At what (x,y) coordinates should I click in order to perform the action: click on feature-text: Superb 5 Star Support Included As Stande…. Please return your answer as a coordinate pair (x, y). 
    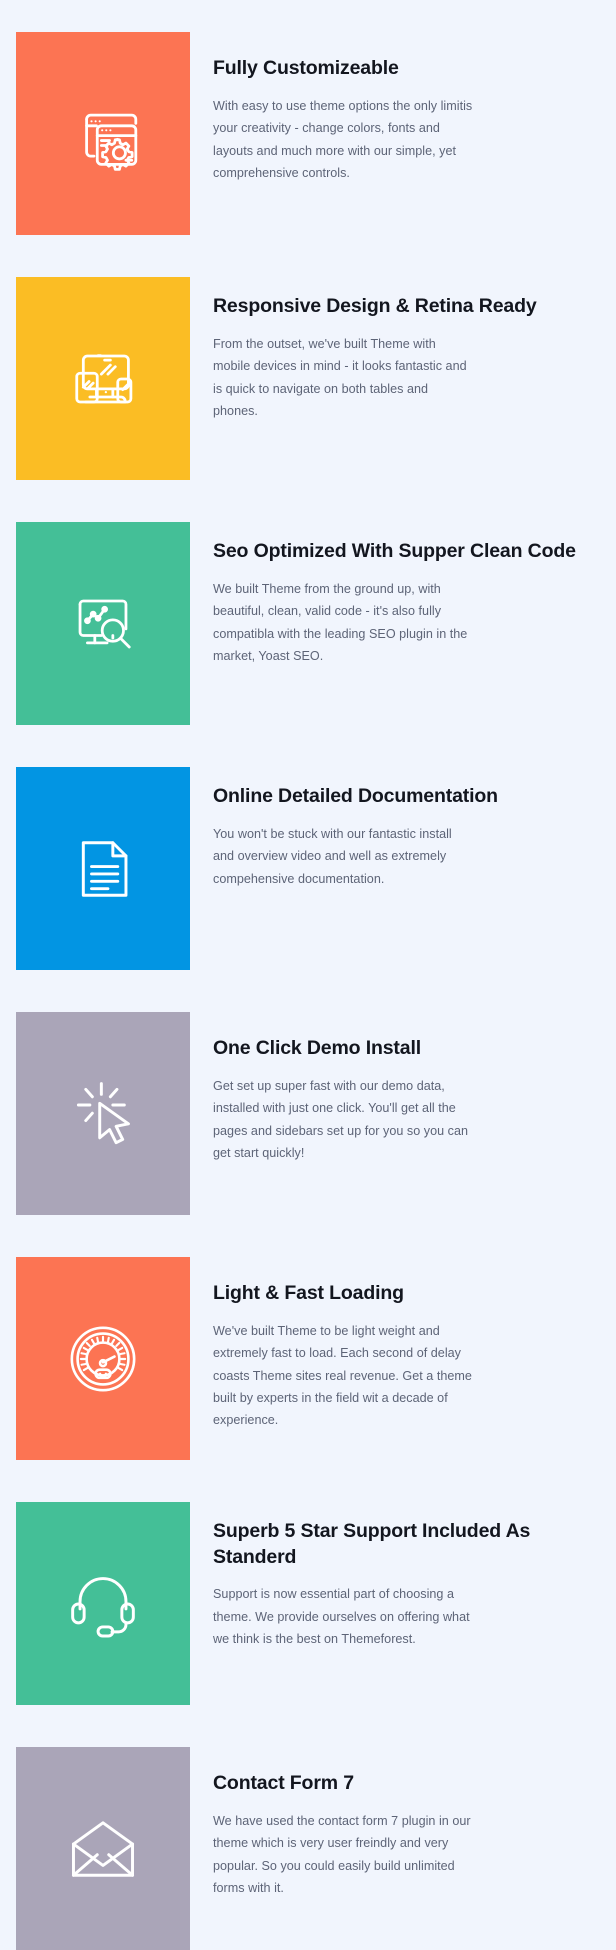
    Looking at the image, I should click on (403, 1576).